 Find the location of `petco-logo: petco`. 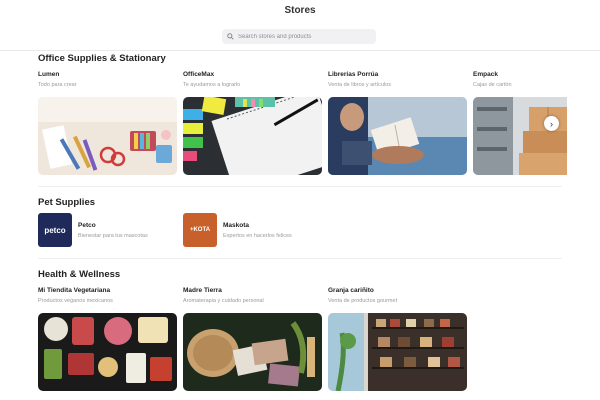

petco-logo: petco is located at coordinates (55, 230).